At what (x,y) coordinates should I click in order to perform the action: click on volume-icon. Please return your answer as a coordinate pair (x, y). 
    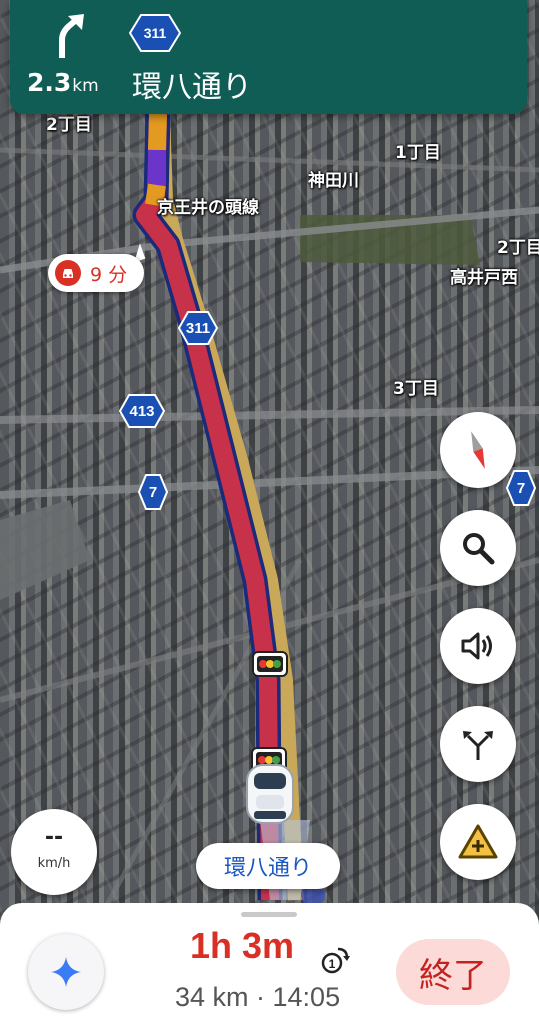
    Looking at the image, I should click on (476, 646).